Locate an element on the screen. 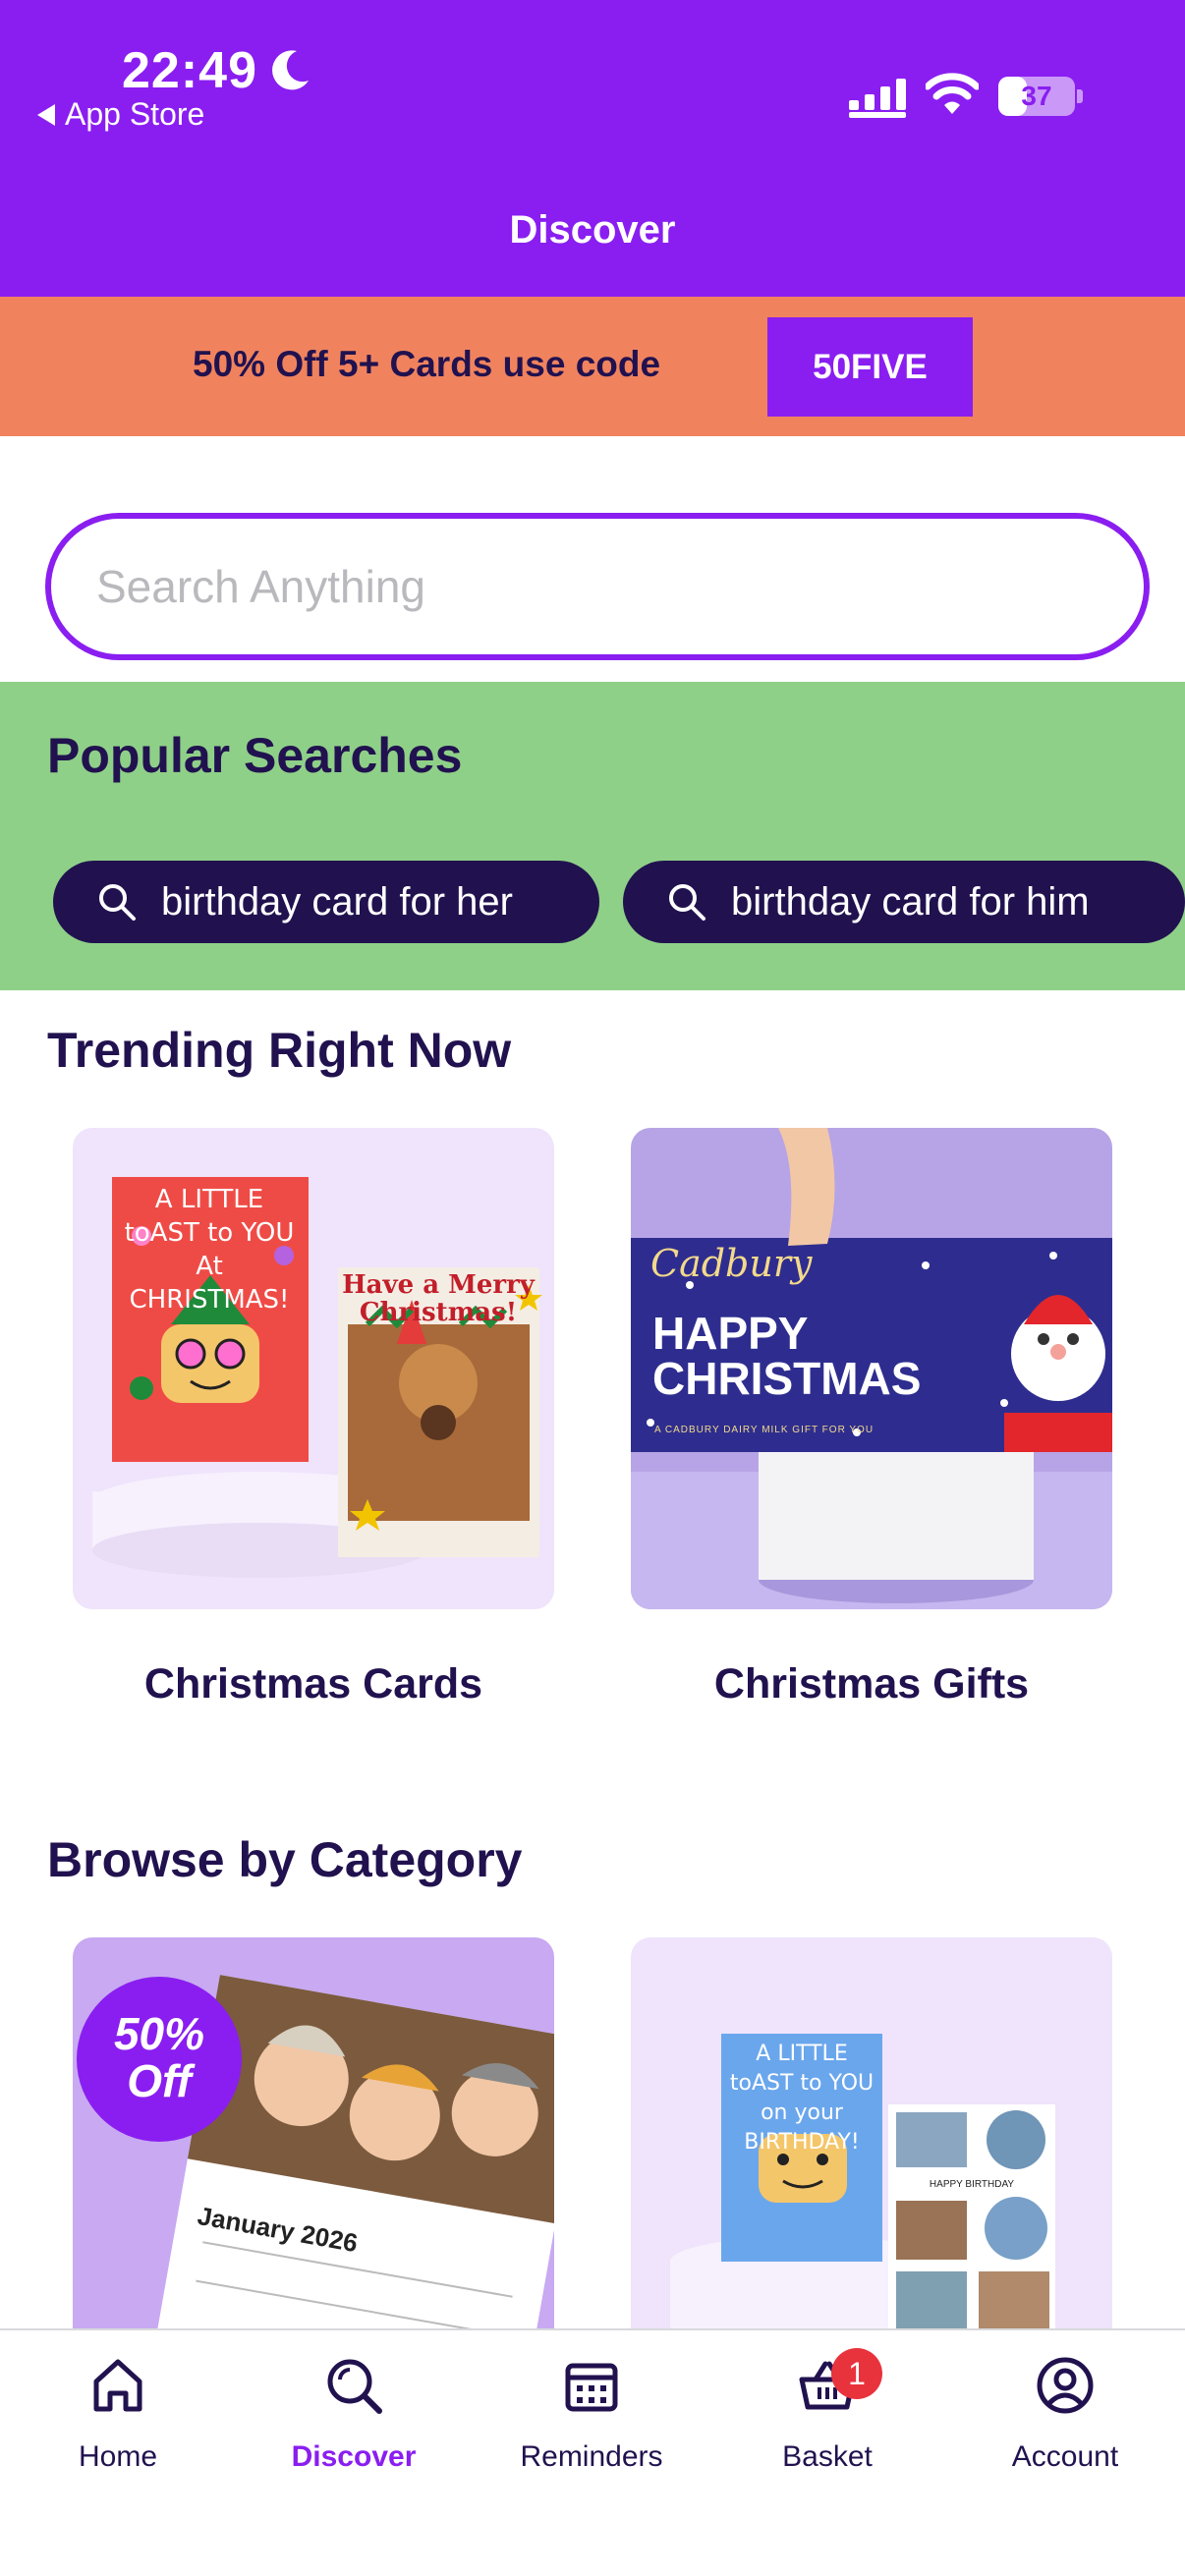 The height and width of the screenshot is (2576, 1185). christmas-cards-label: Christmas Cards is located at coordinates (314, 1684).